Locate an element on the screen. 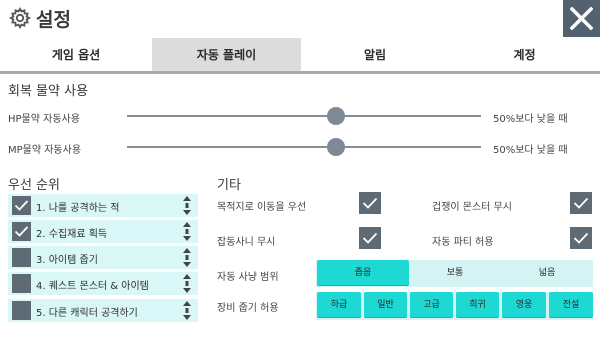 The width and height of the screenshot is (600, 338). loot-grade-rare: 희귀 is located at coordinates (477, 305).